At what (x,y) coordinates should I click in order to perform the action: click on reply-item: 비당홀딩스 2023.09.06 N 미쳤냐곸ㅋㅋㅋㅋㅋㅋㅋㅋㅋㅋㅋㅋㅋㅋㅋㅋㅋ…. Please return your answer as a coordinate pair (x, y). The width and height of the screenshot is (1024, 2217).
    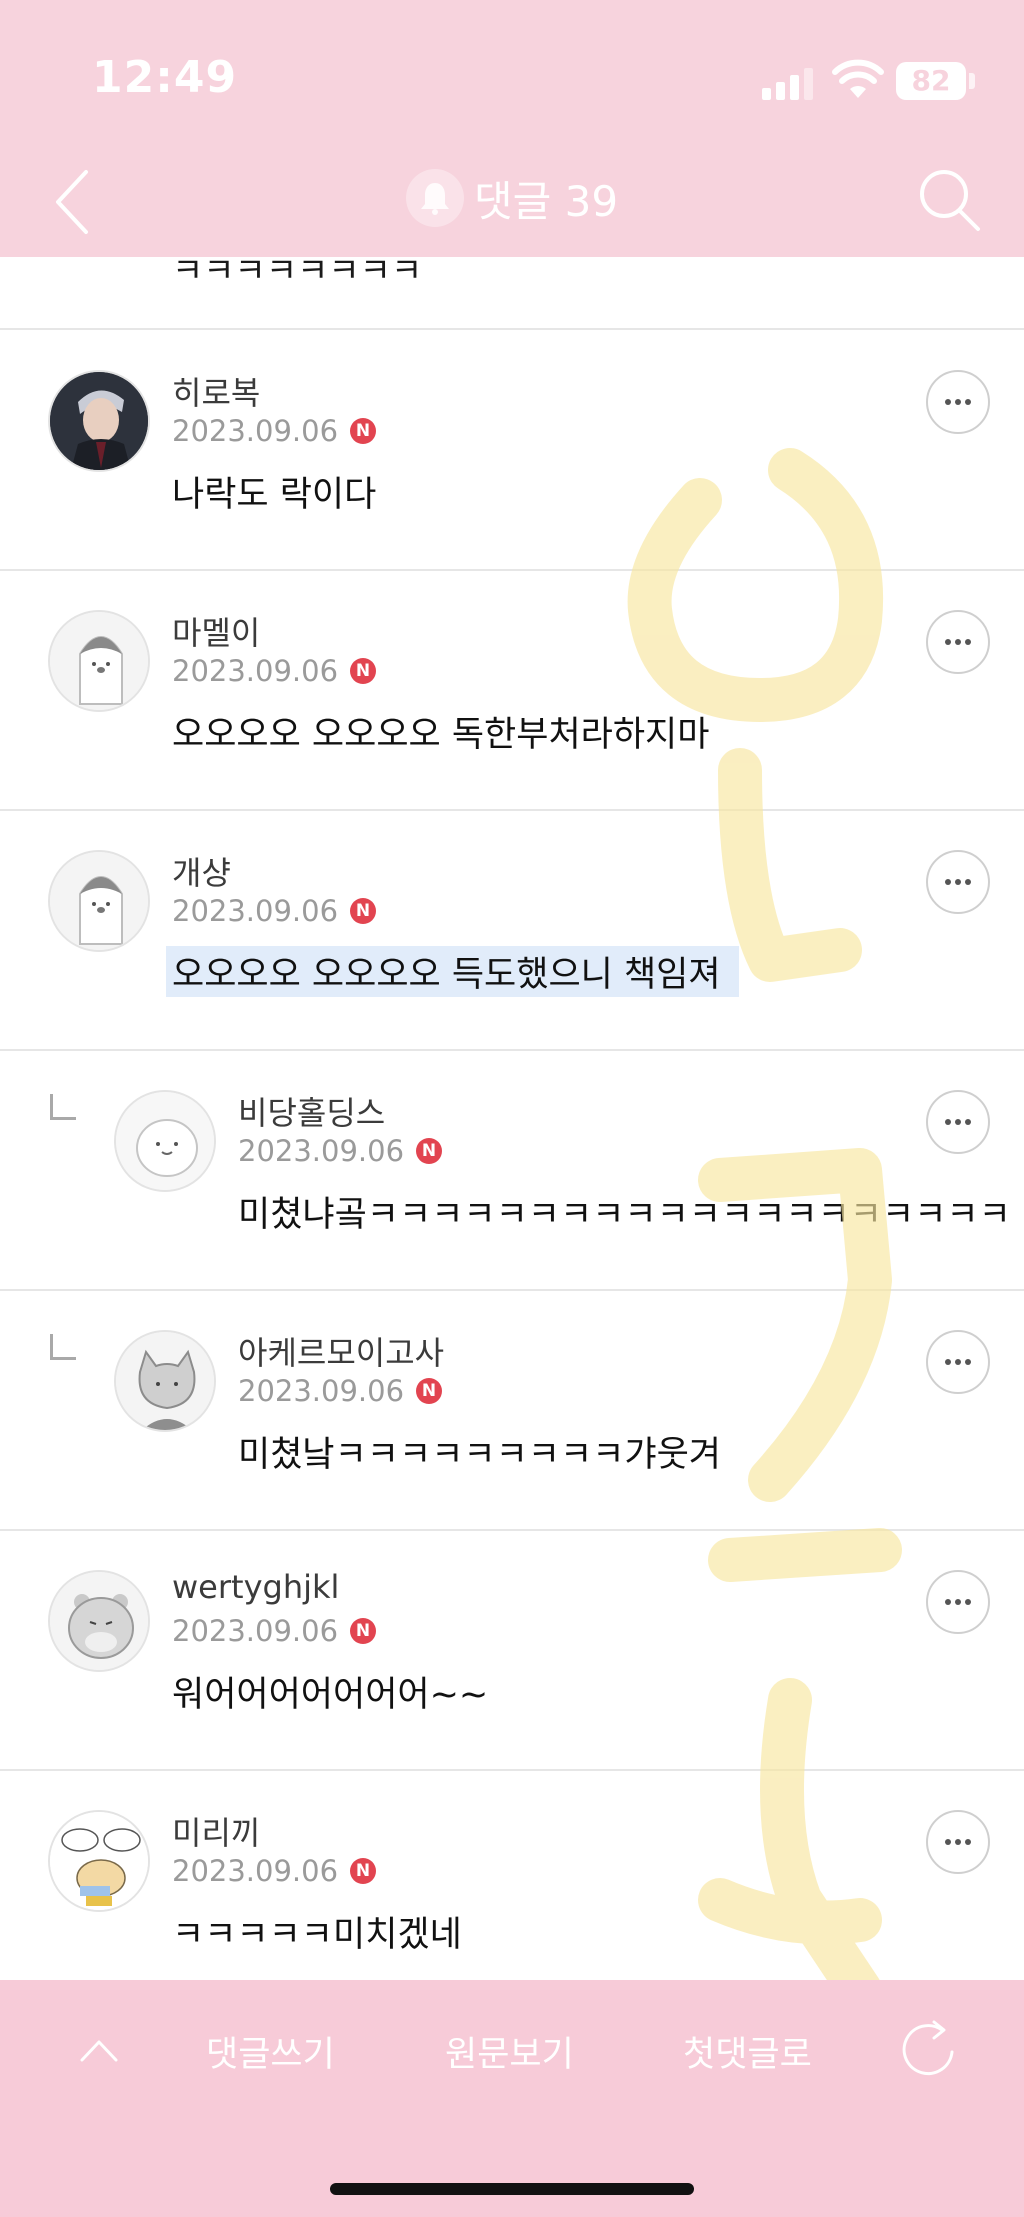
    Looking at the image, I should click on (512, 1170).